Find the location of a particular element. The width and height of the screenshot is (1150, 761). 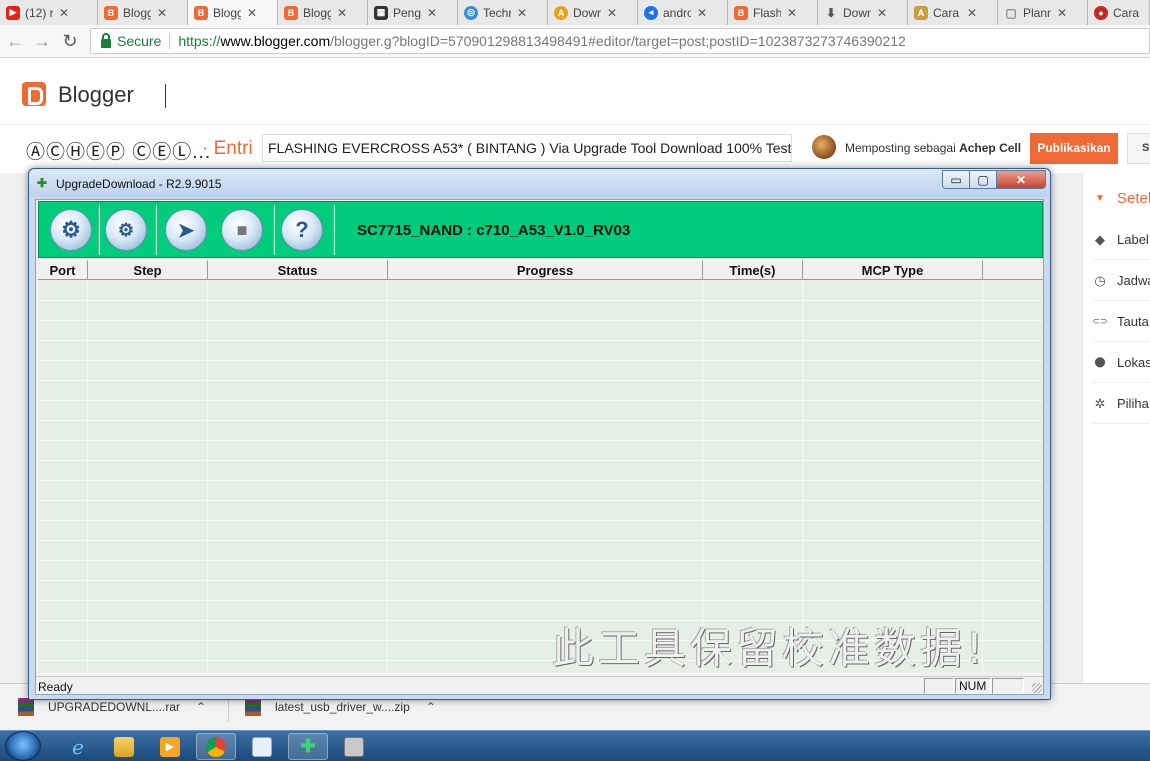

browser-tab: ◎ Techr ✕ is located at coordinates (503, 12).